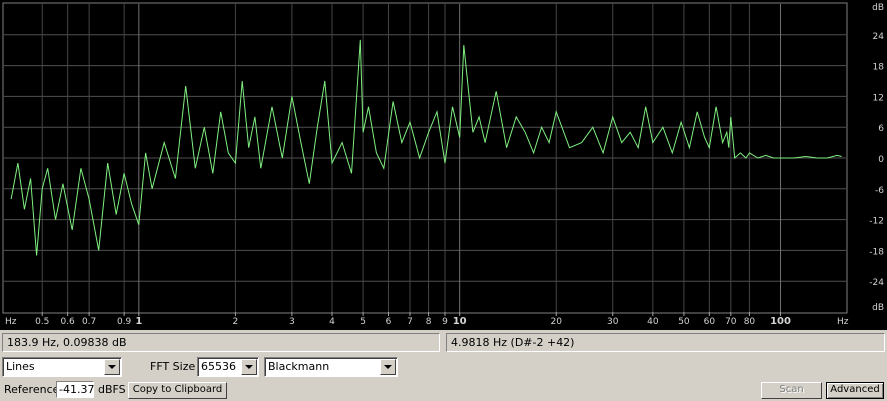 The width and height of the screenshot is (887, 401). Describe the element at coordinates (67, 322) in the screenshot. I see `x-tick-label: 0.6` at that location.